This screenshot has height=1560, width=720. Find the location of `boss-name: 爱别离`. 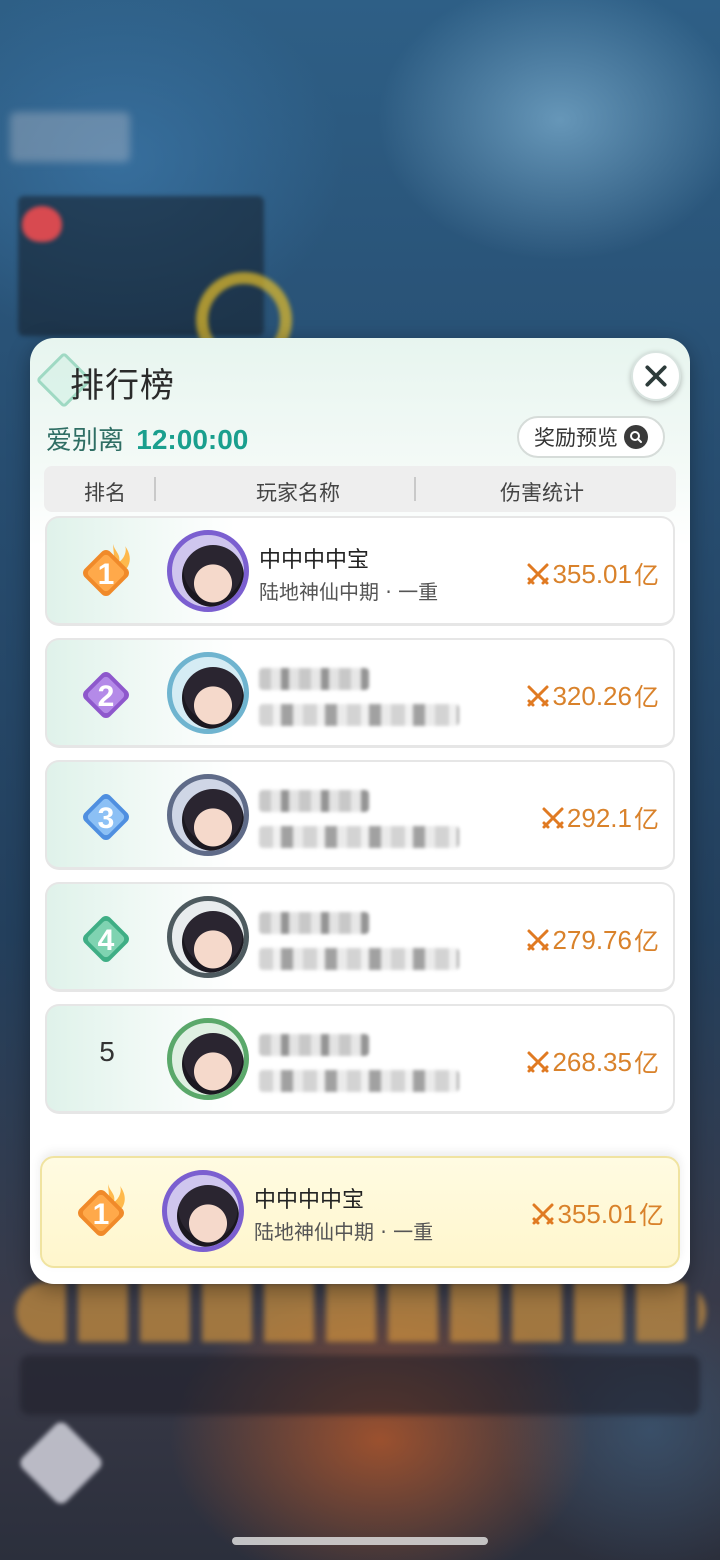

boss-name: 爱别离 is located at coordinates (85, 441).